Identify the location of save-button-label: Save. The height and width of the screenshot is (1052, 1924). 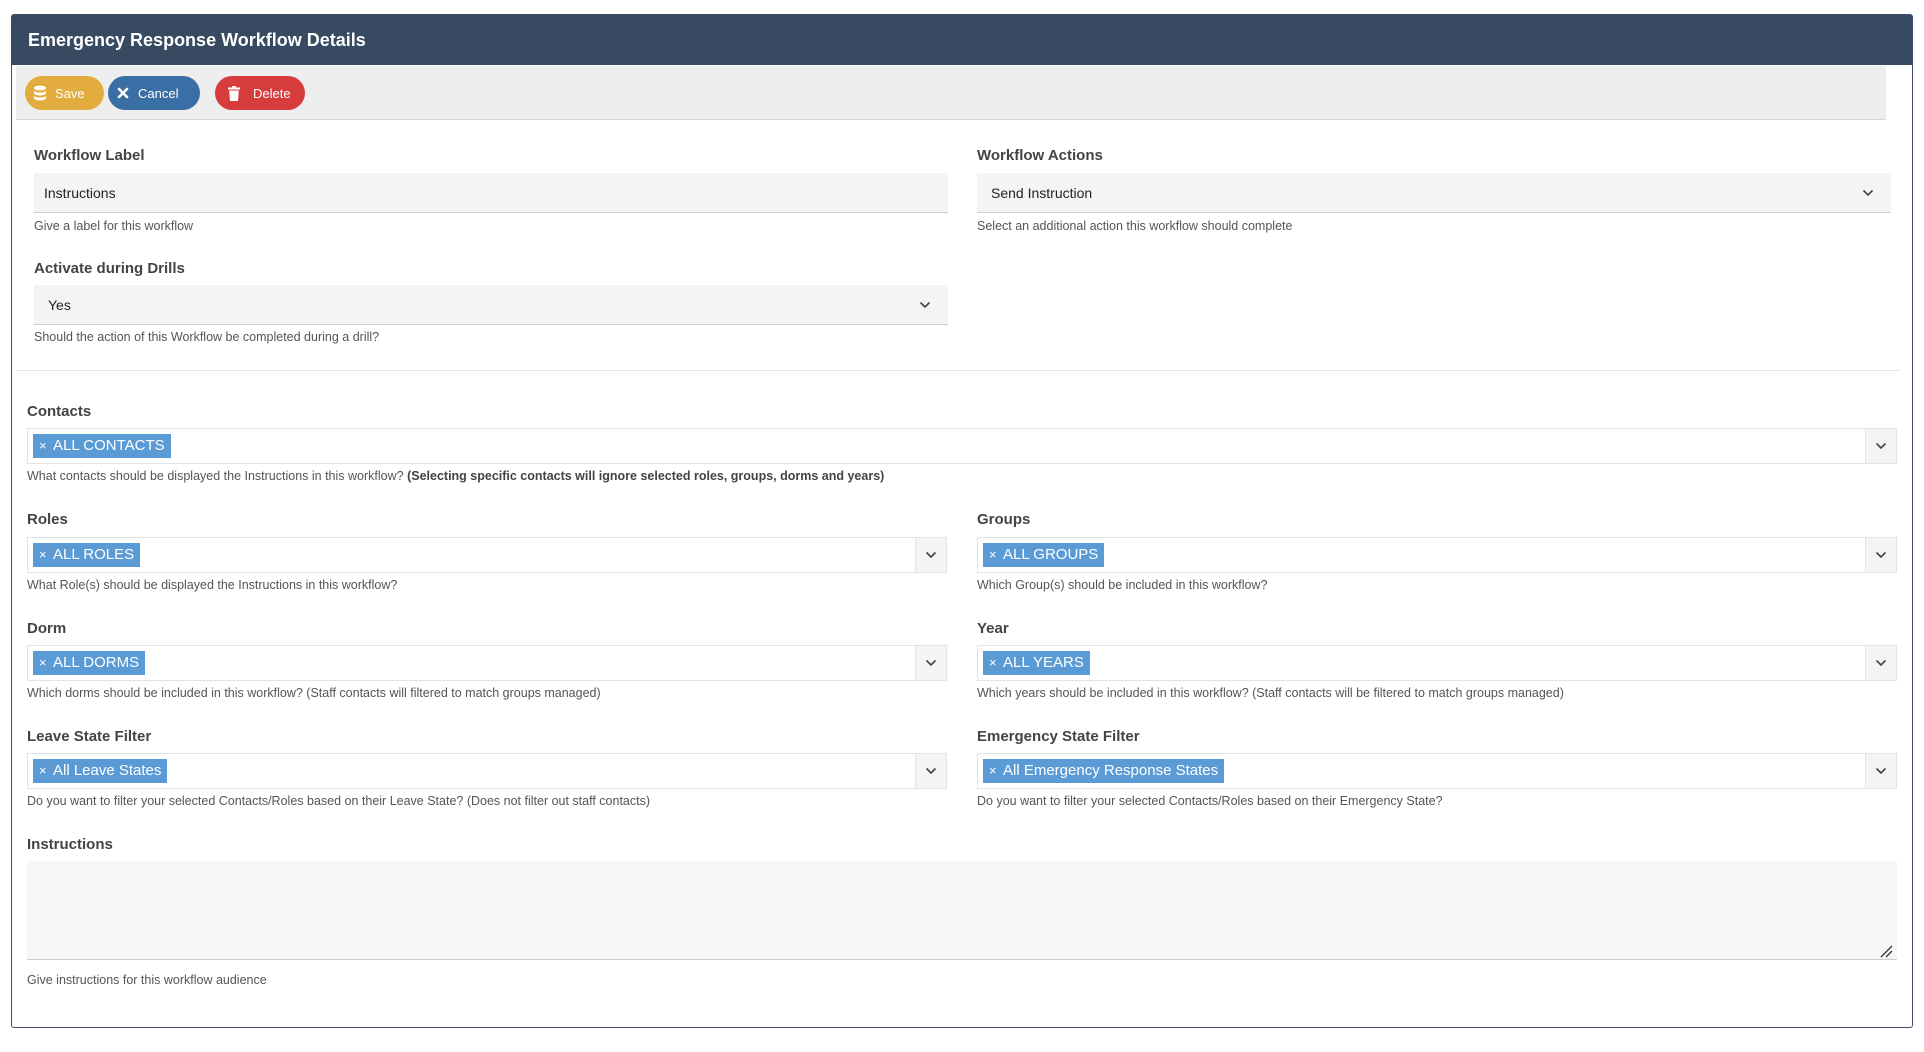
(70, 93).